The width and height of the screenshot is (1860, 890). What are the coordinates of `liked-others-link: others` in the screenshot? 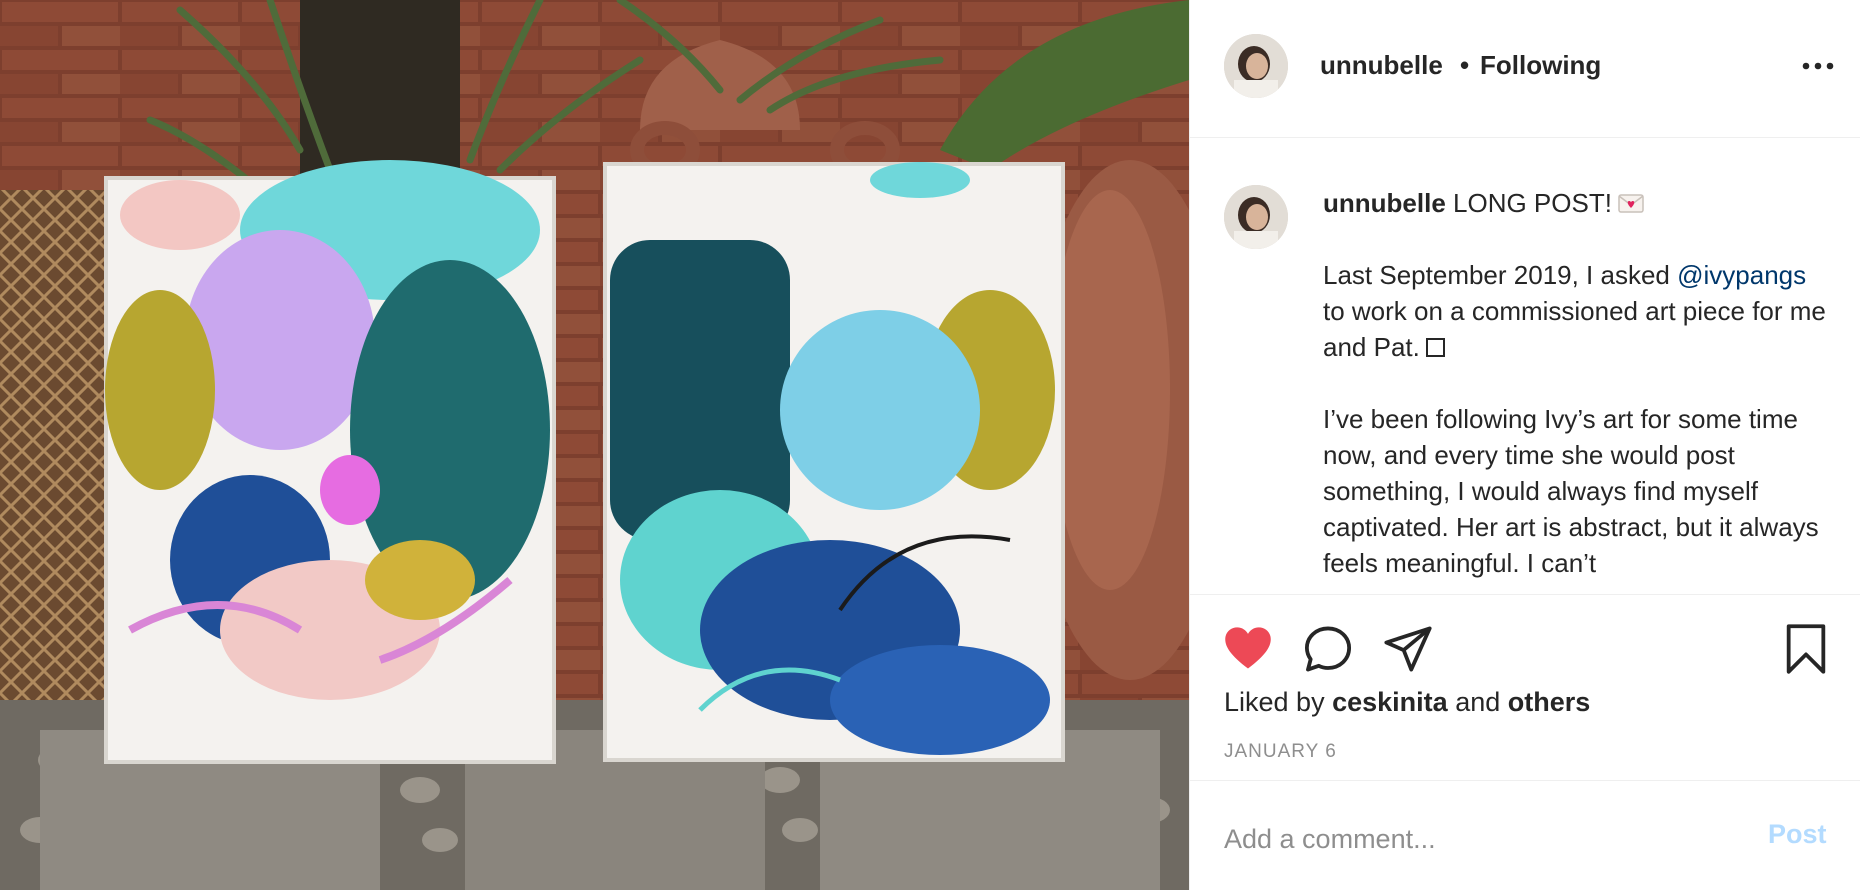 It's located at (1549, 702).